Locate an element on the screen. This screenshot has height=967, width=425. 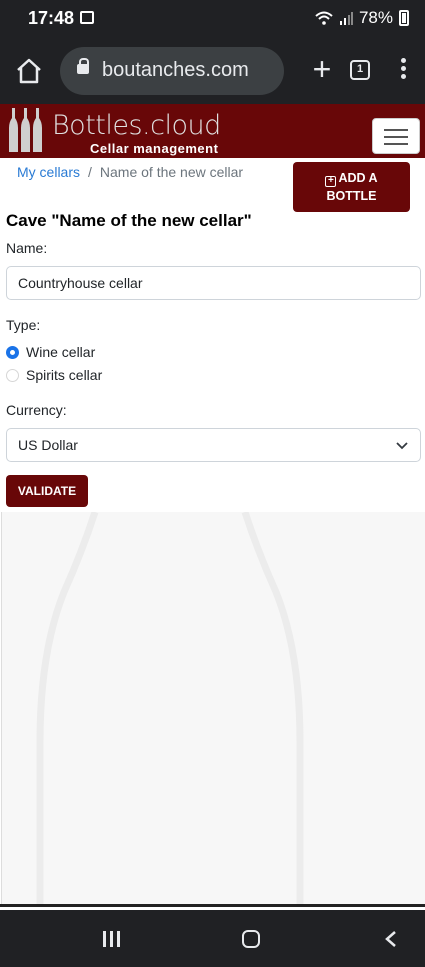
type-label: Type: is located at coordinates (23, 325).